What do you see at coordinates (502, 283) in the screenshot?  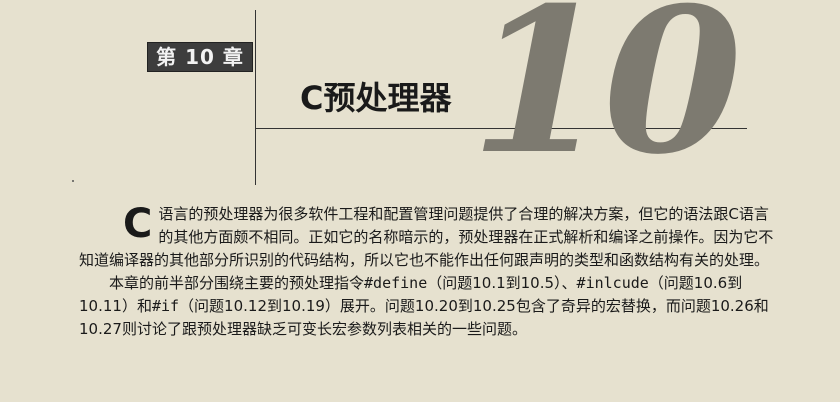 I see `paragraph-2-text-b: （问题10.1到10.5）、` at bounding box center [502, 283].